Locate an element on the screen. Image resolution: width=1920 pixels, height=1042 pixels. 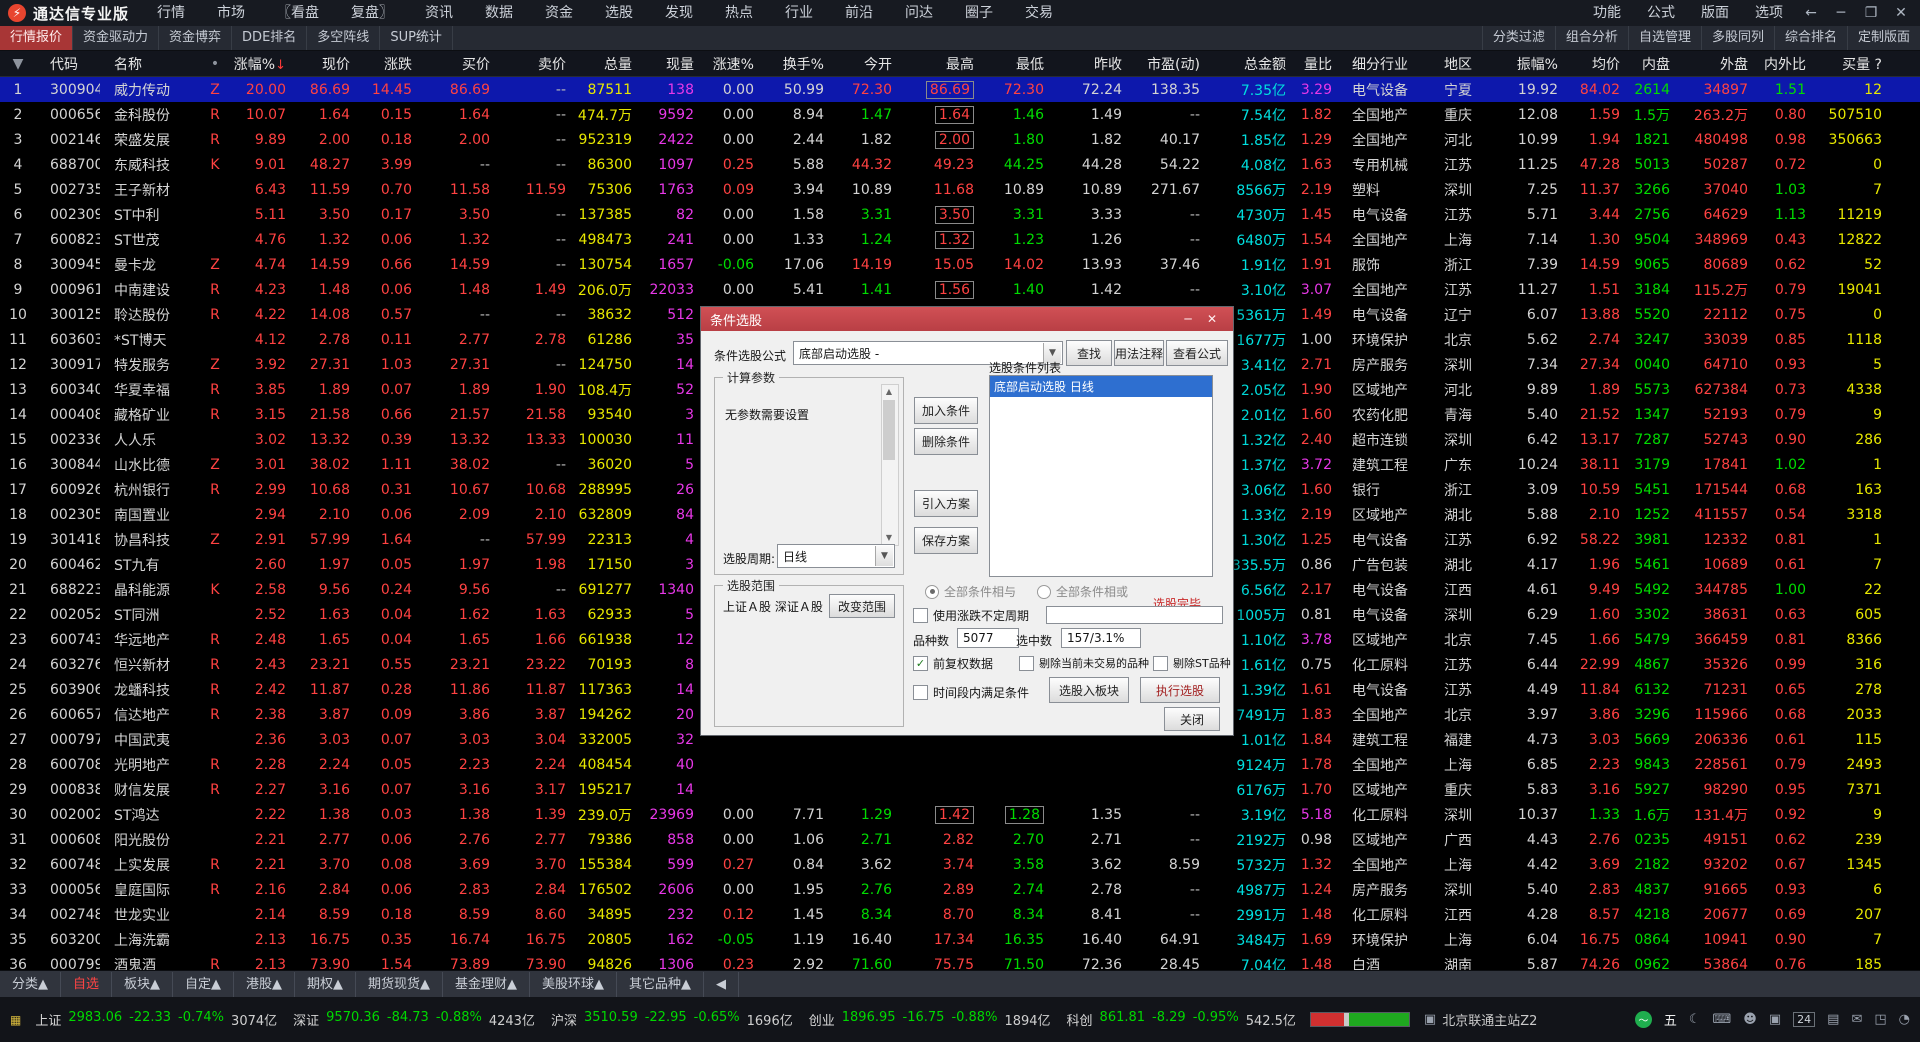
col-header-avg-price: 均价 is located at coordinates (1595, 64).